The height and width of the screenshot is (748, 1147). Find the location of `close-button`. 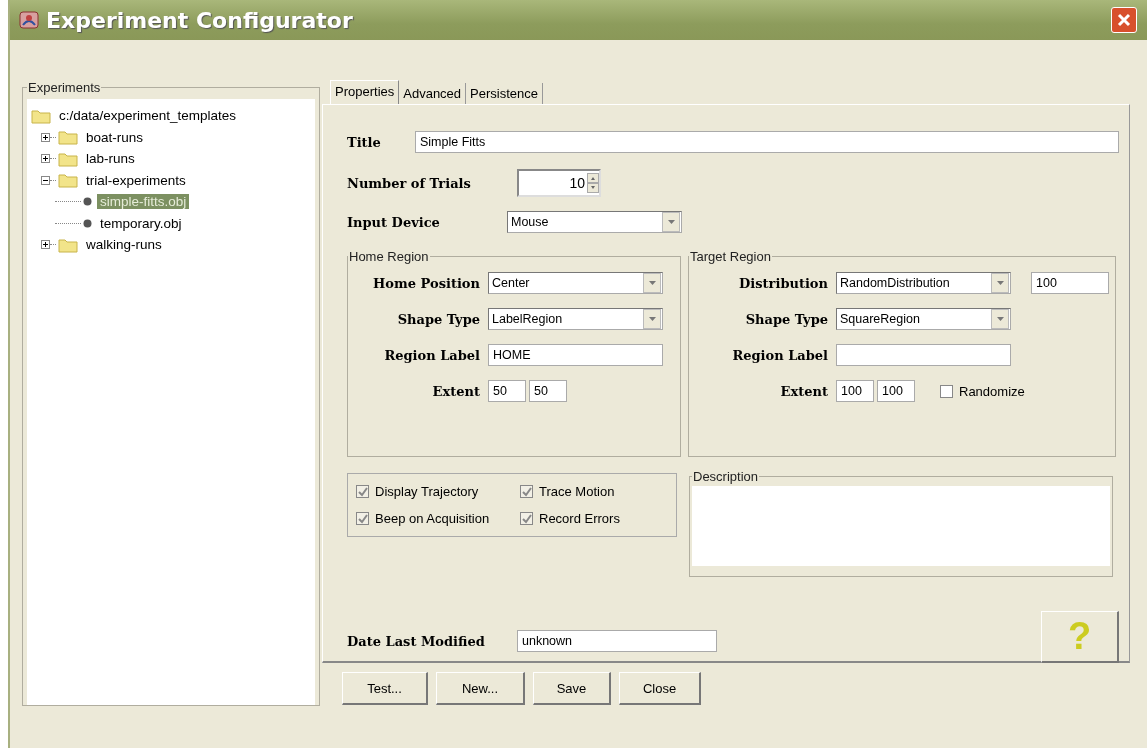

close-button is located at coordinates (1124, 20).